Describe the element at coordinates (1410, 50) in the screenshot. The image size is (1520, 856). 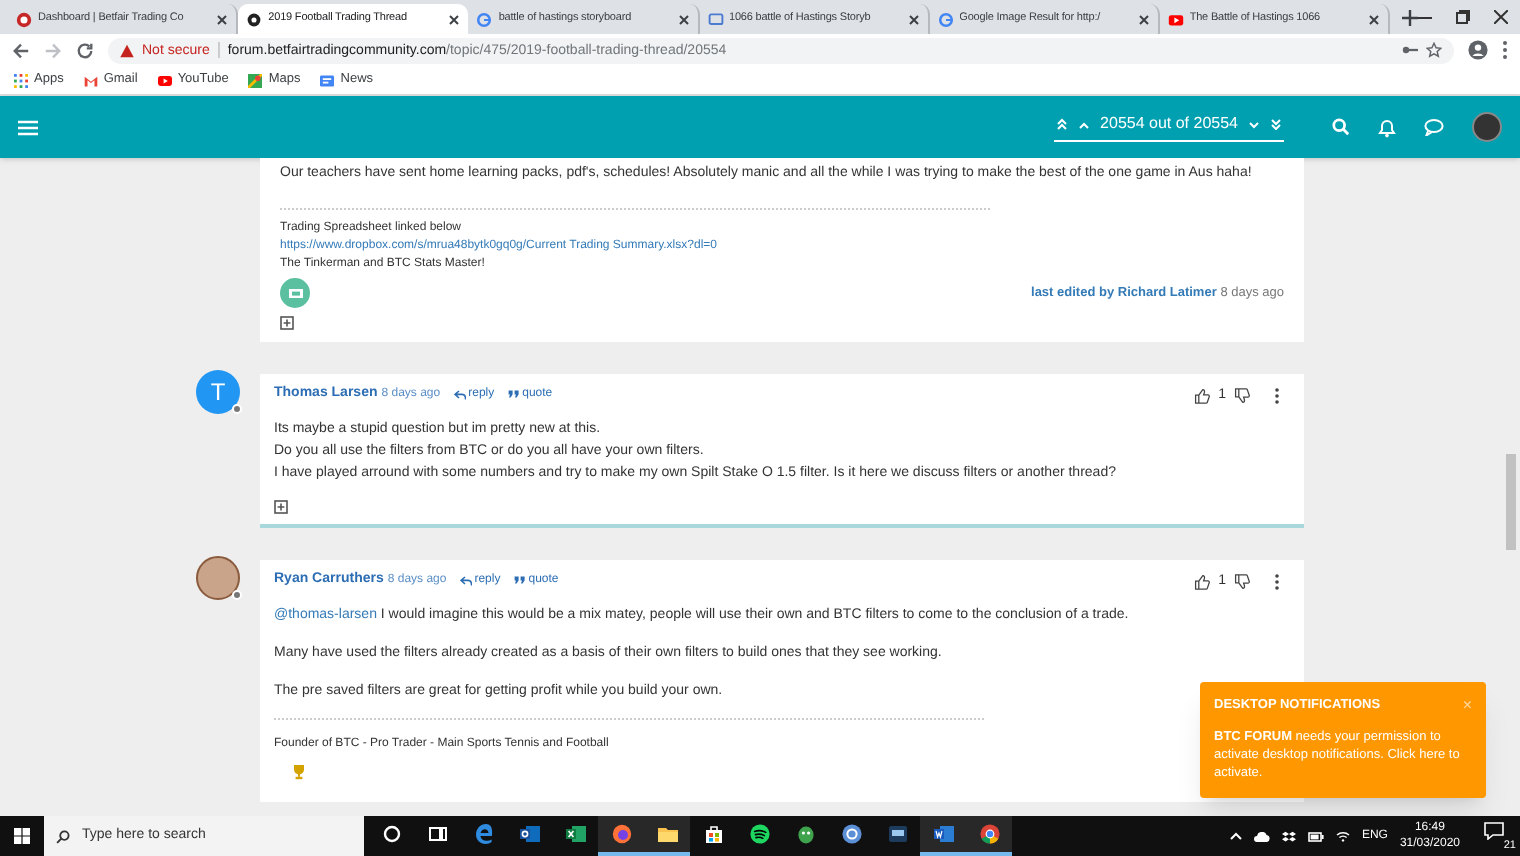
I see `key-icon` at that location.